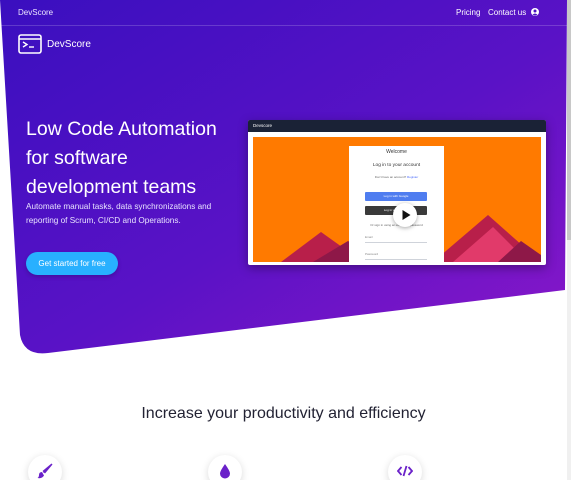  I want to click on scrollbar-thumb, so click(569, 120).